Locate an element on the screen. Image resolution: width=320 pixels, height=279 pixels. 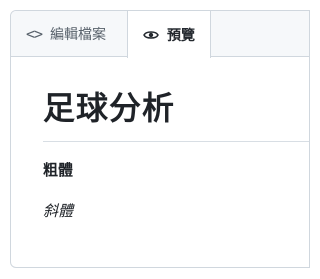
tab-edit-file-label: 編輯檔案 is located at coordinates (78, 35).